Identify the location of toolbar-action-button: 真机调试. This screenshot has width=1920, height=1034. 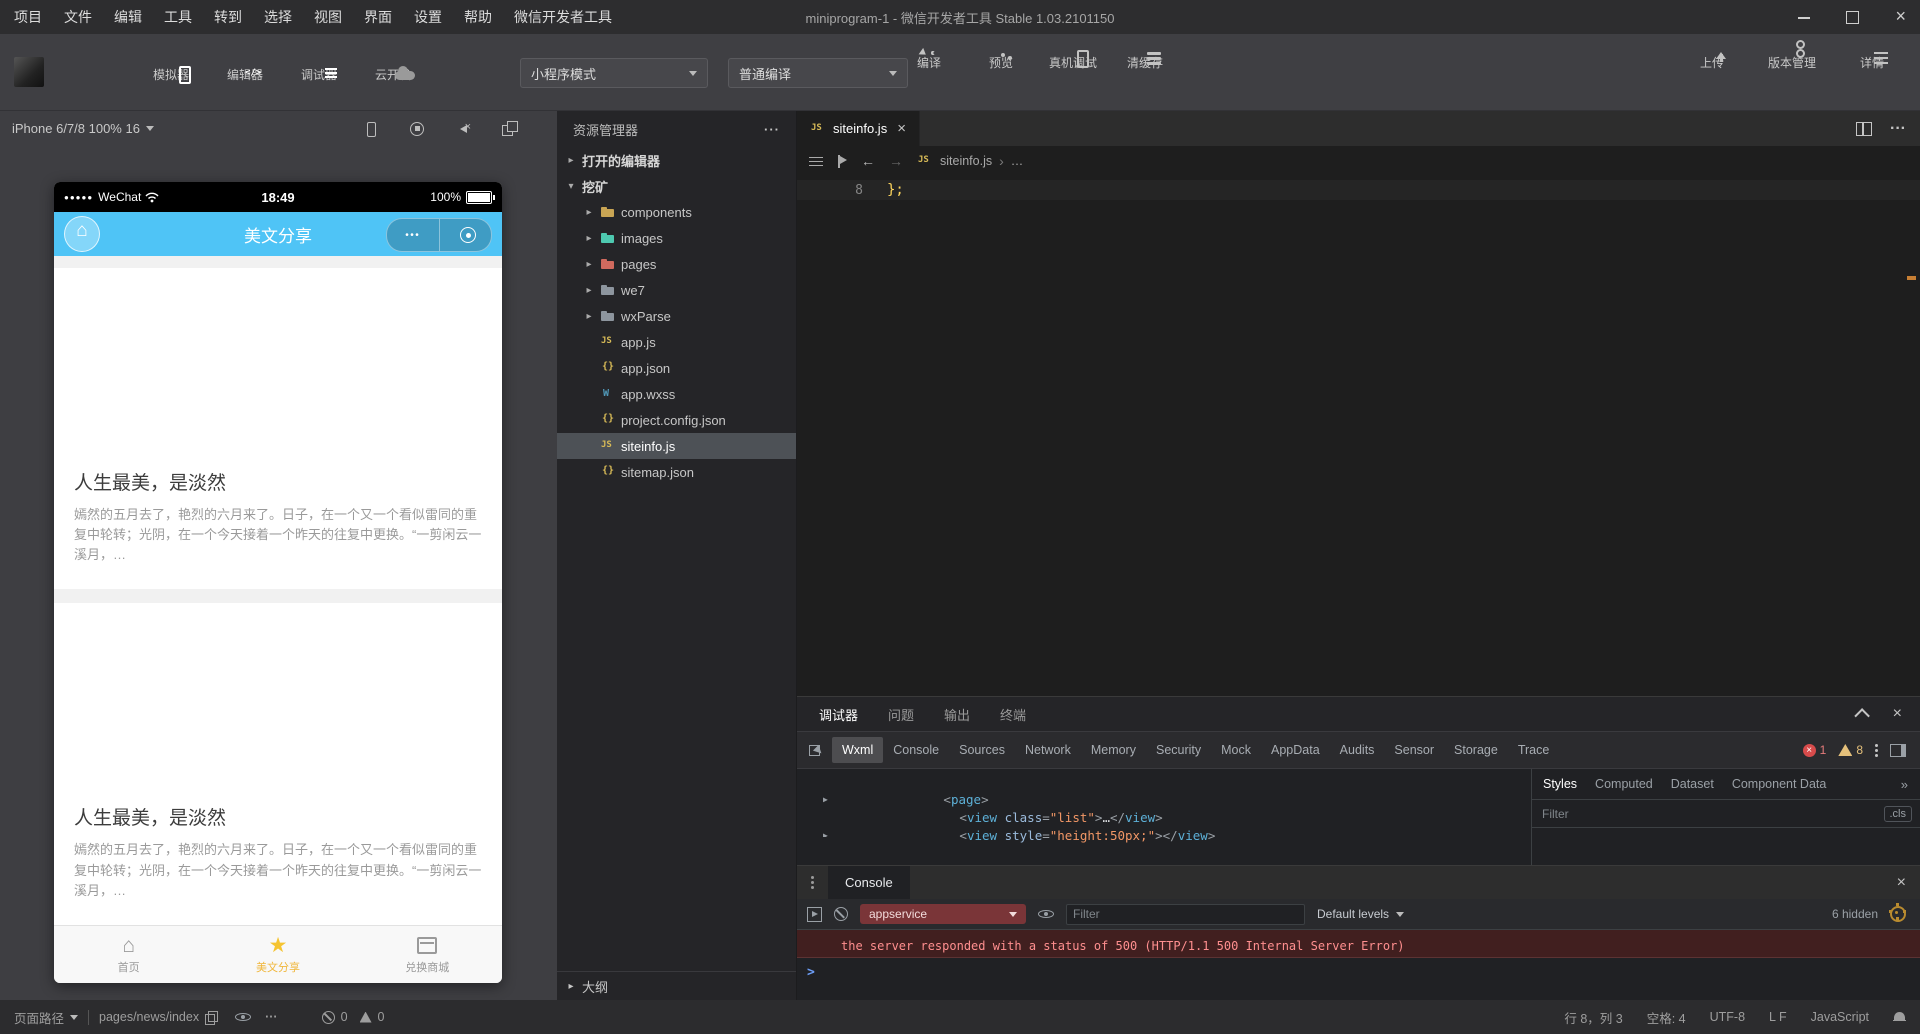
(1073, 60).